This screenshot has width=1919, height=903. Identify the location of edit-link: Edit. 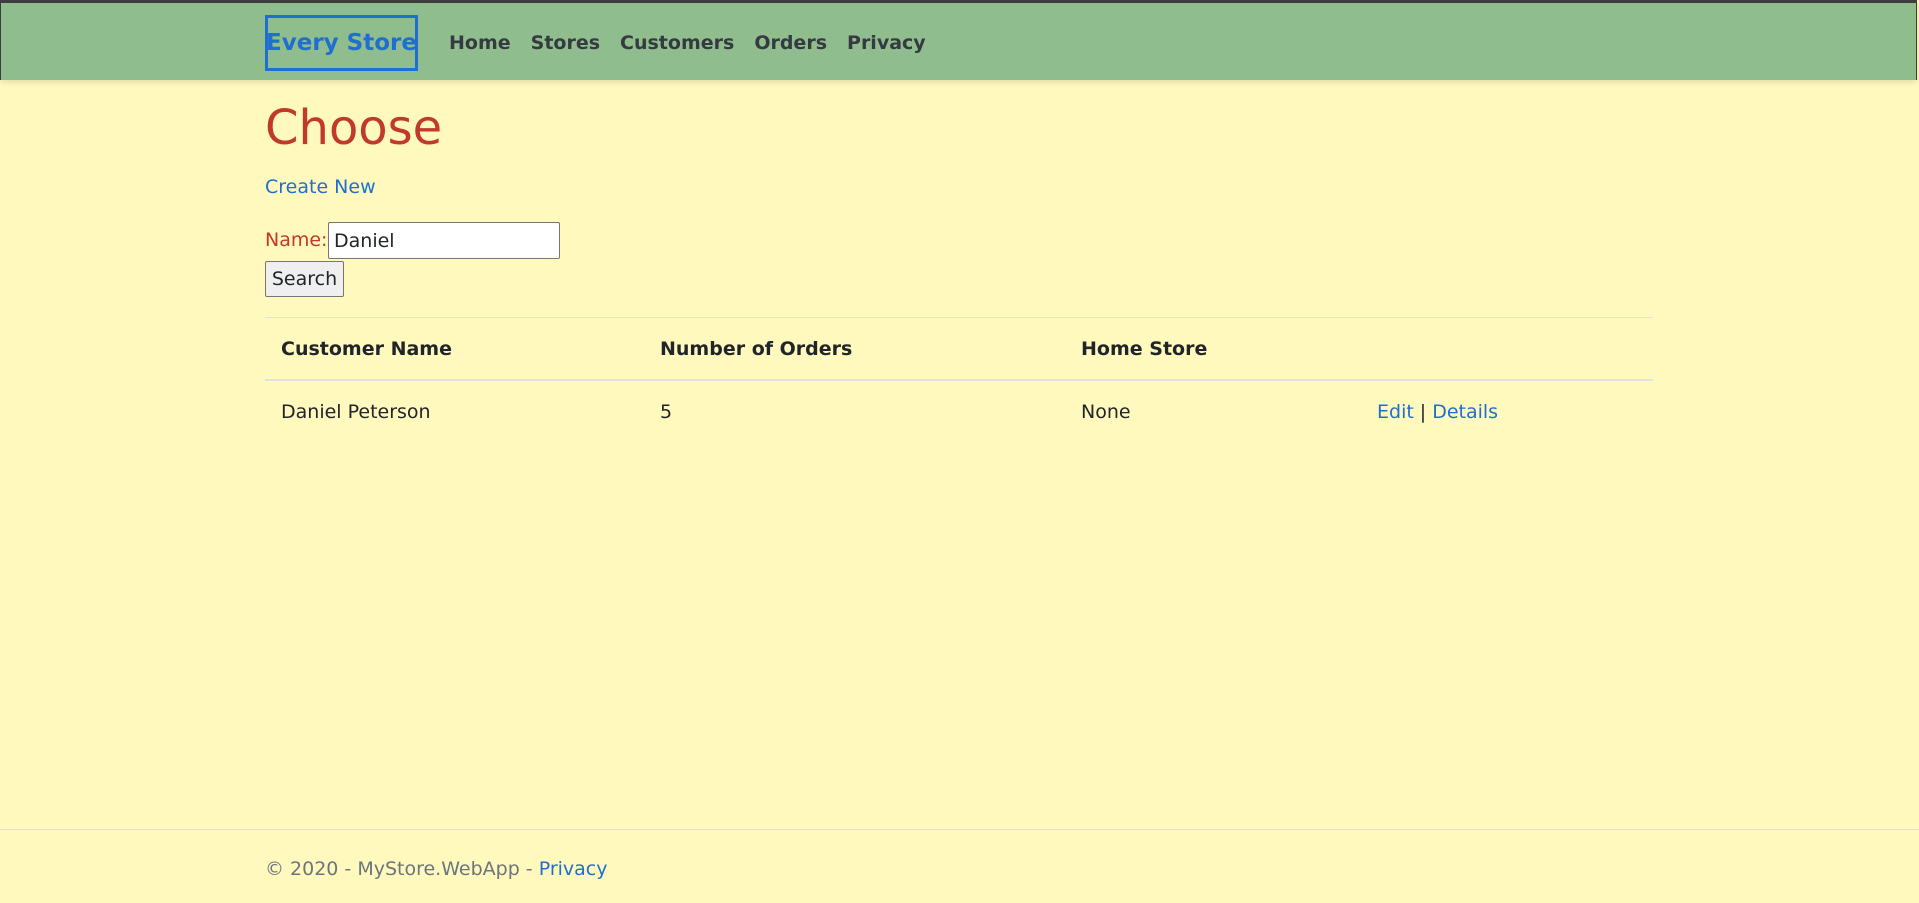
(1395, 412).